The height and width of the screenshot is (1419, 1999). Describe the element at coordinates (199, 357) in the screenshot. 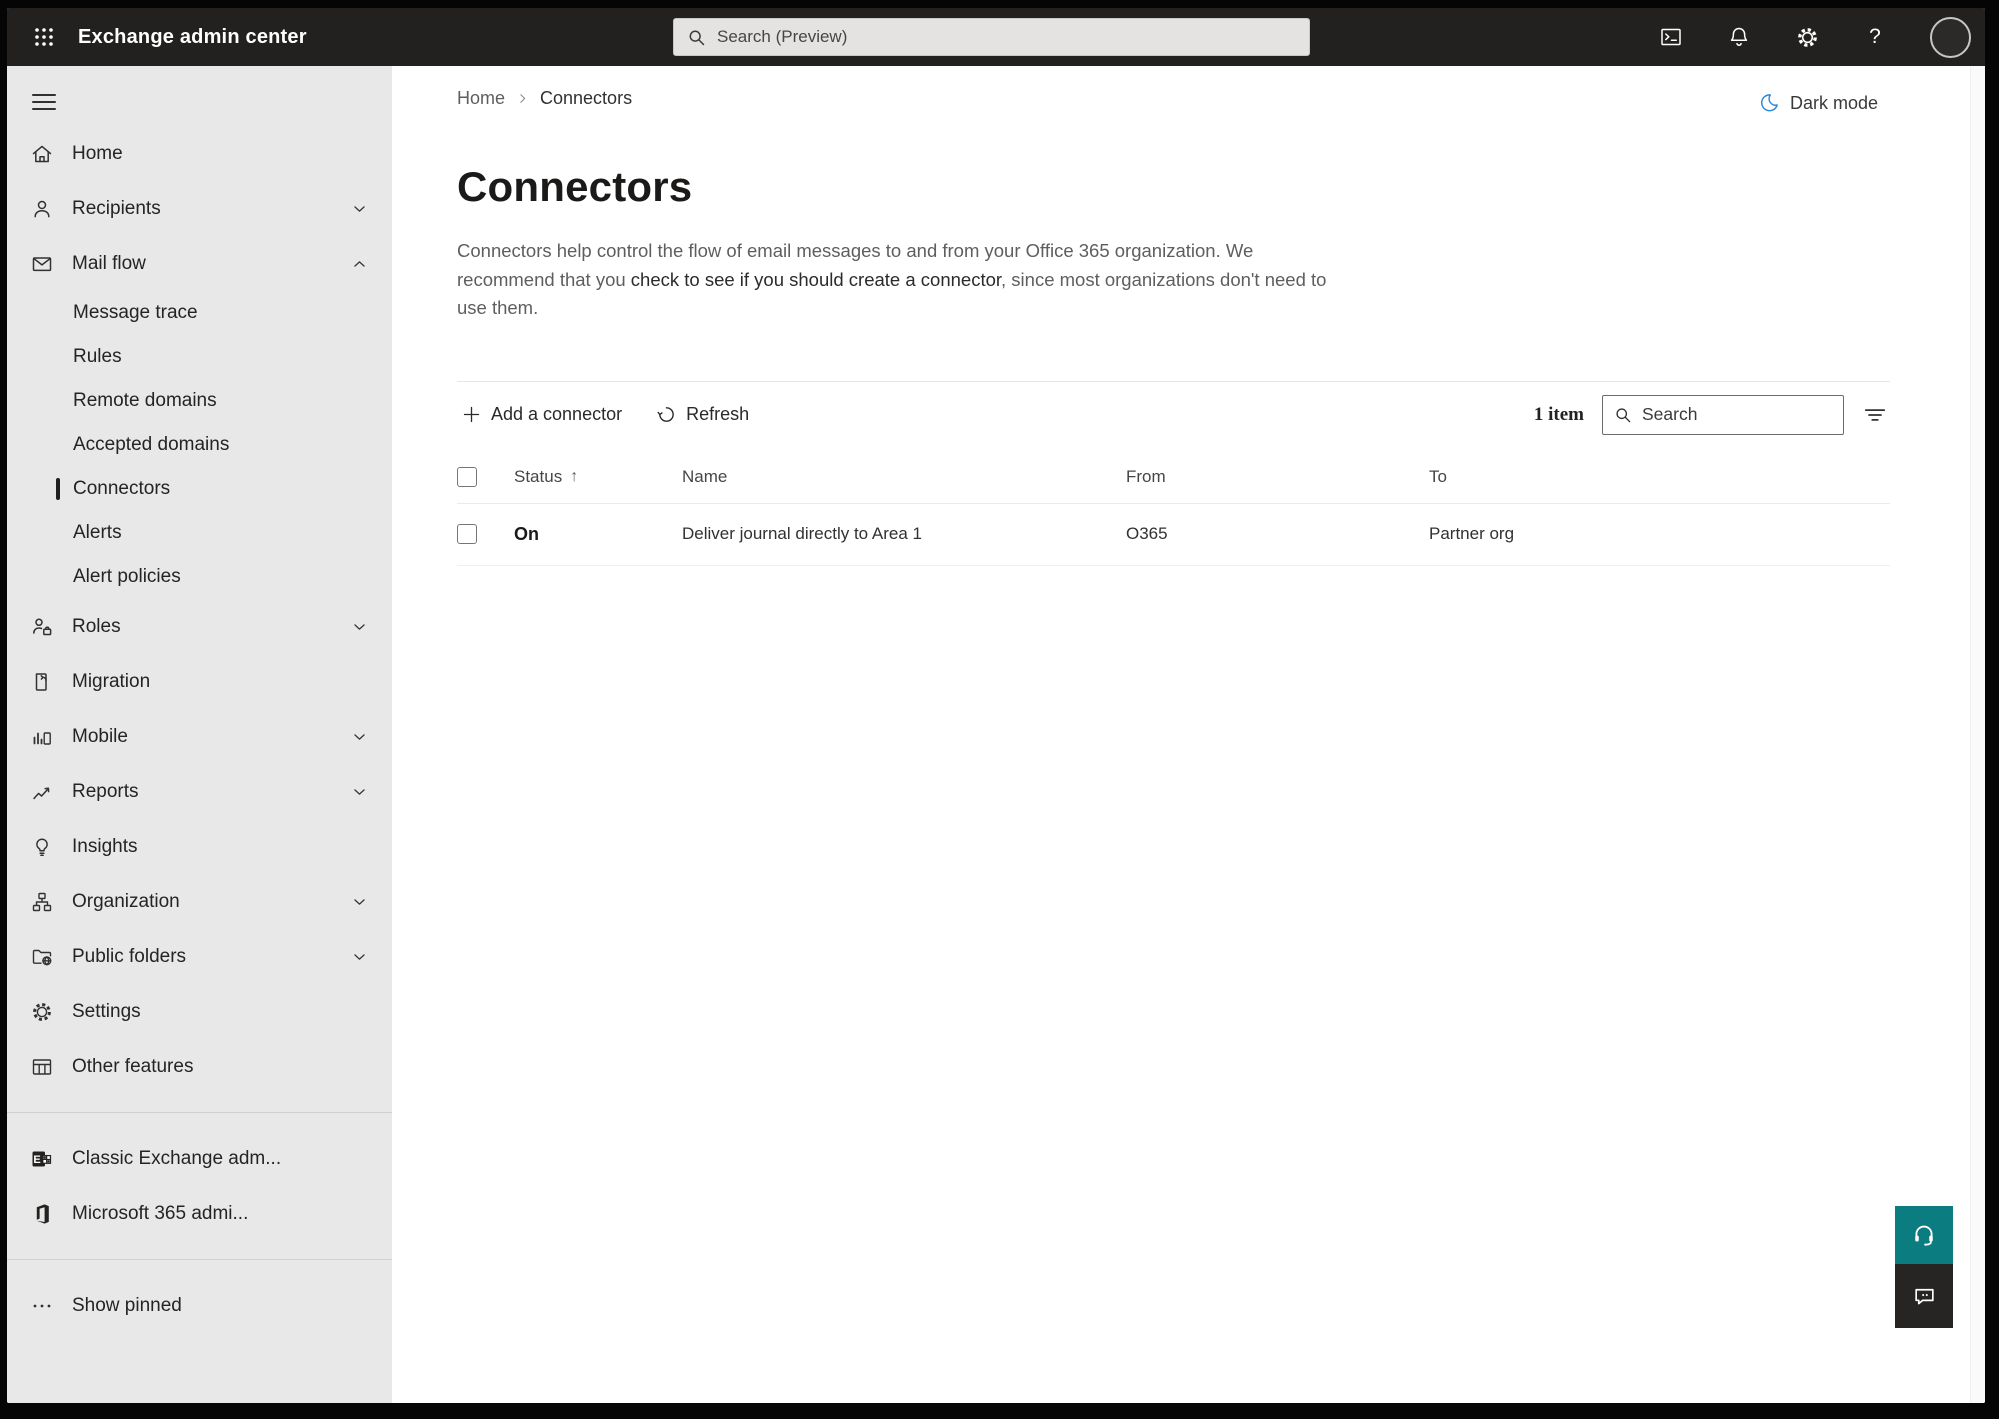

I see `sidebar-item-rules: Rules` at that location.